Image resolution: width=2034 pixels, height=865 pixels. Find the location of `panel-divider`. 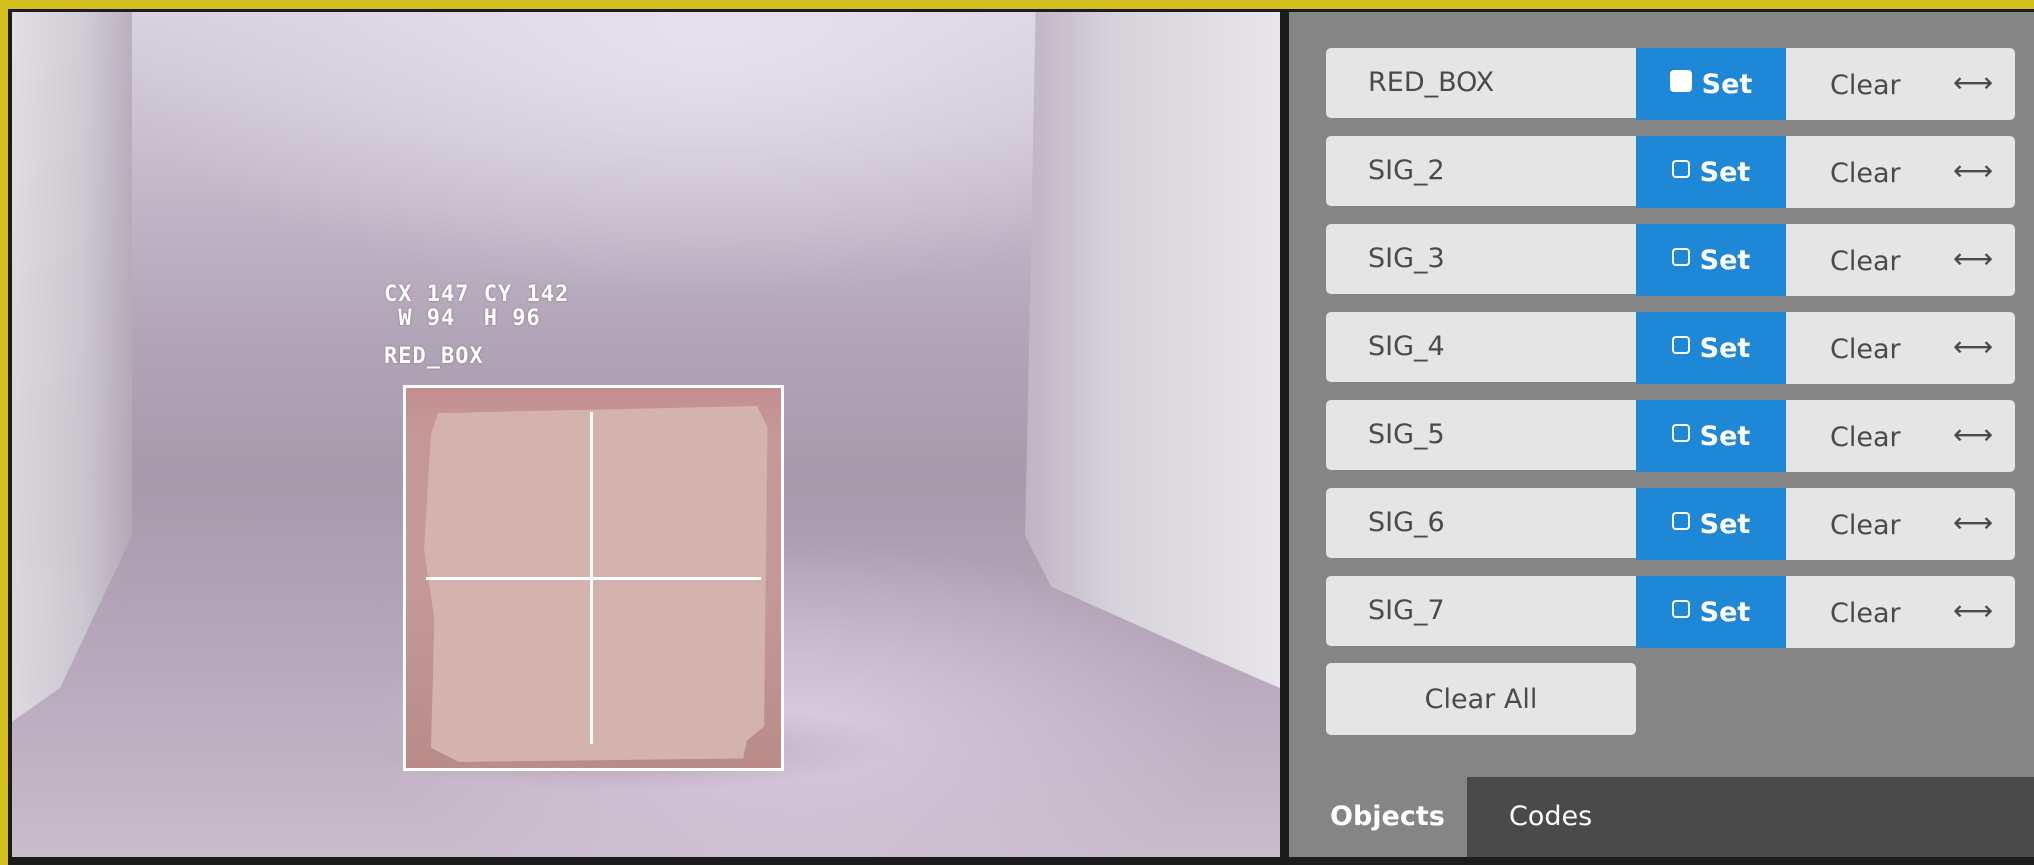

panel-divider is located at coordinates (1284, 437).